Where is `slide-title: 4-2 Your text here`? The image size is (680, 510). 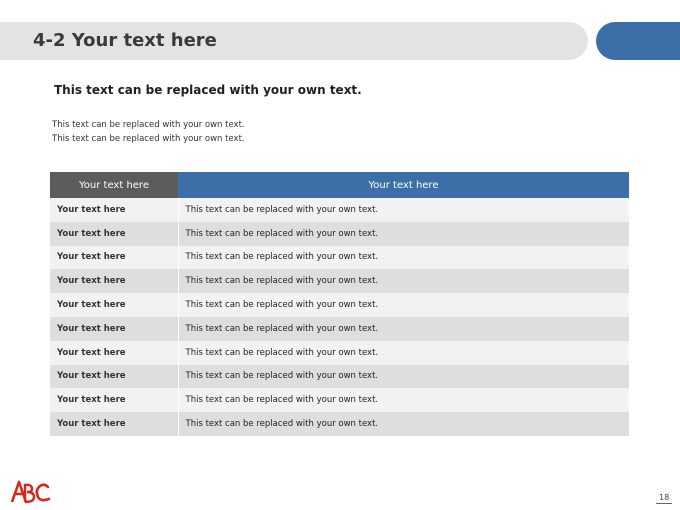 slide-title: 4-2 Your text here is located at coordinates (125, 40).